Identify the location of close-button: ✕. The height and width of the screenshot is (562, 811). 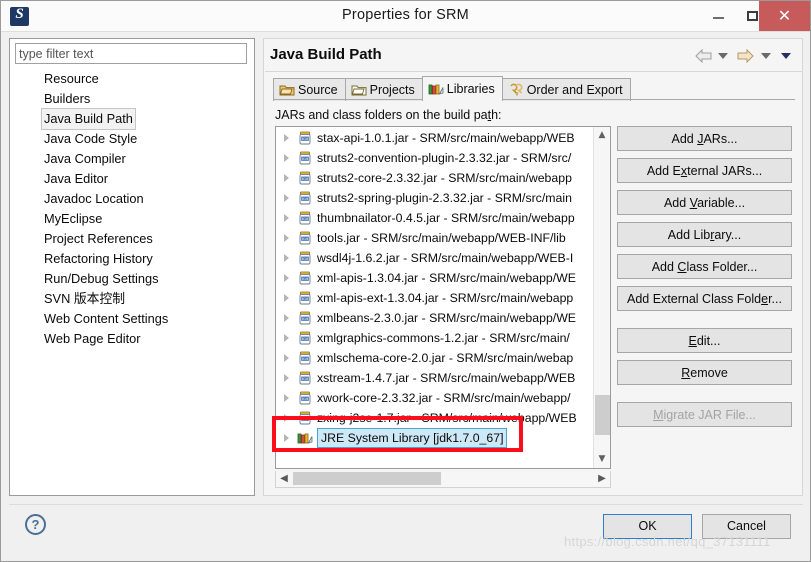
(784, 16).